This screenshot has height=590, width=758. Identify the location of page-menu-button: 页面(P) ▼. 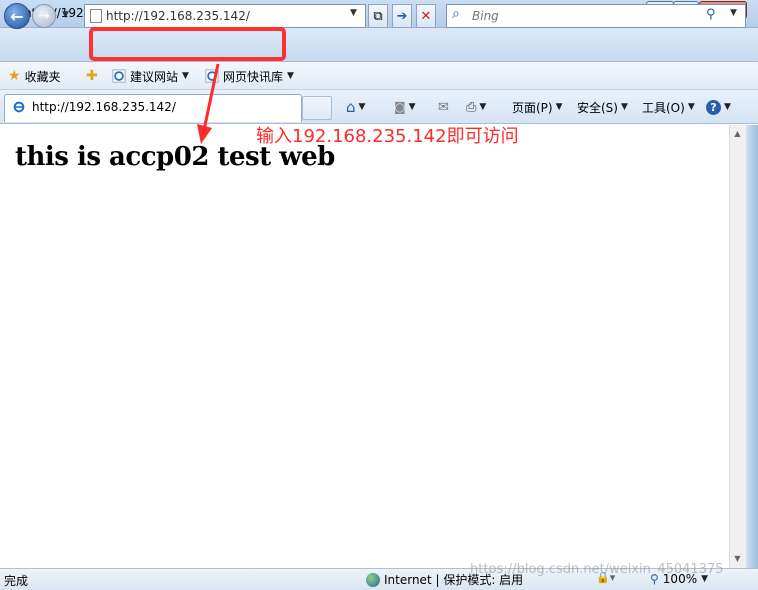
(537, 107).